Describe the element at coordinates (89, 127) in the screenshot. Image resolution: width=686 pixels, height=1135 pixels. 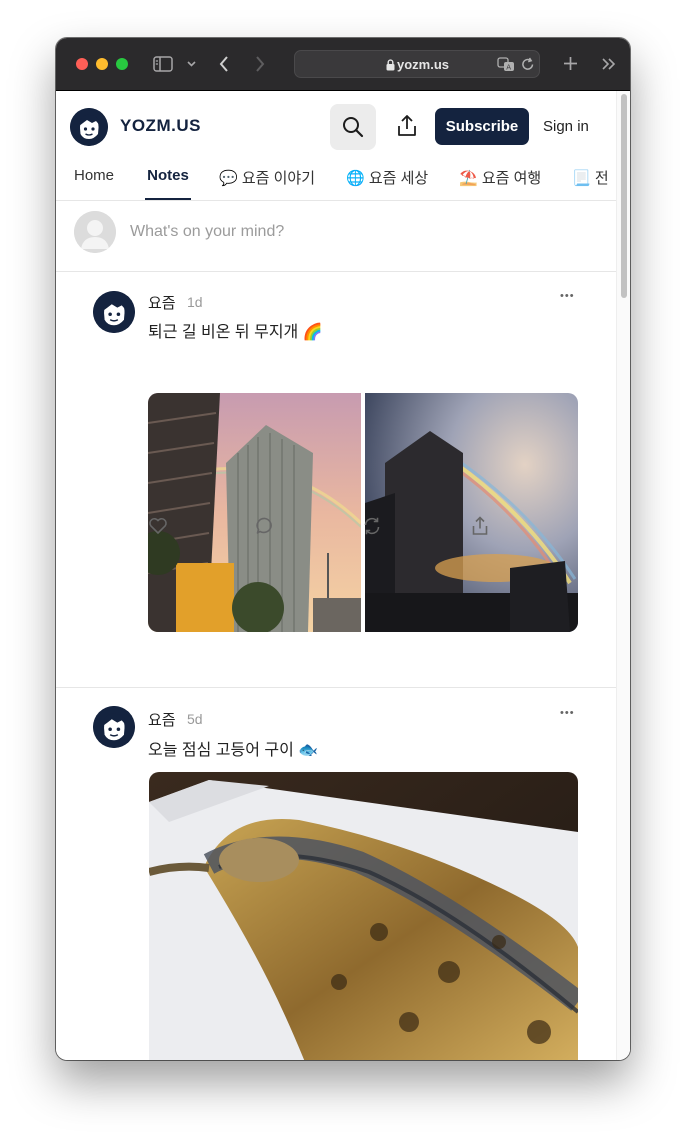
I see `logo-avatar` at that location.